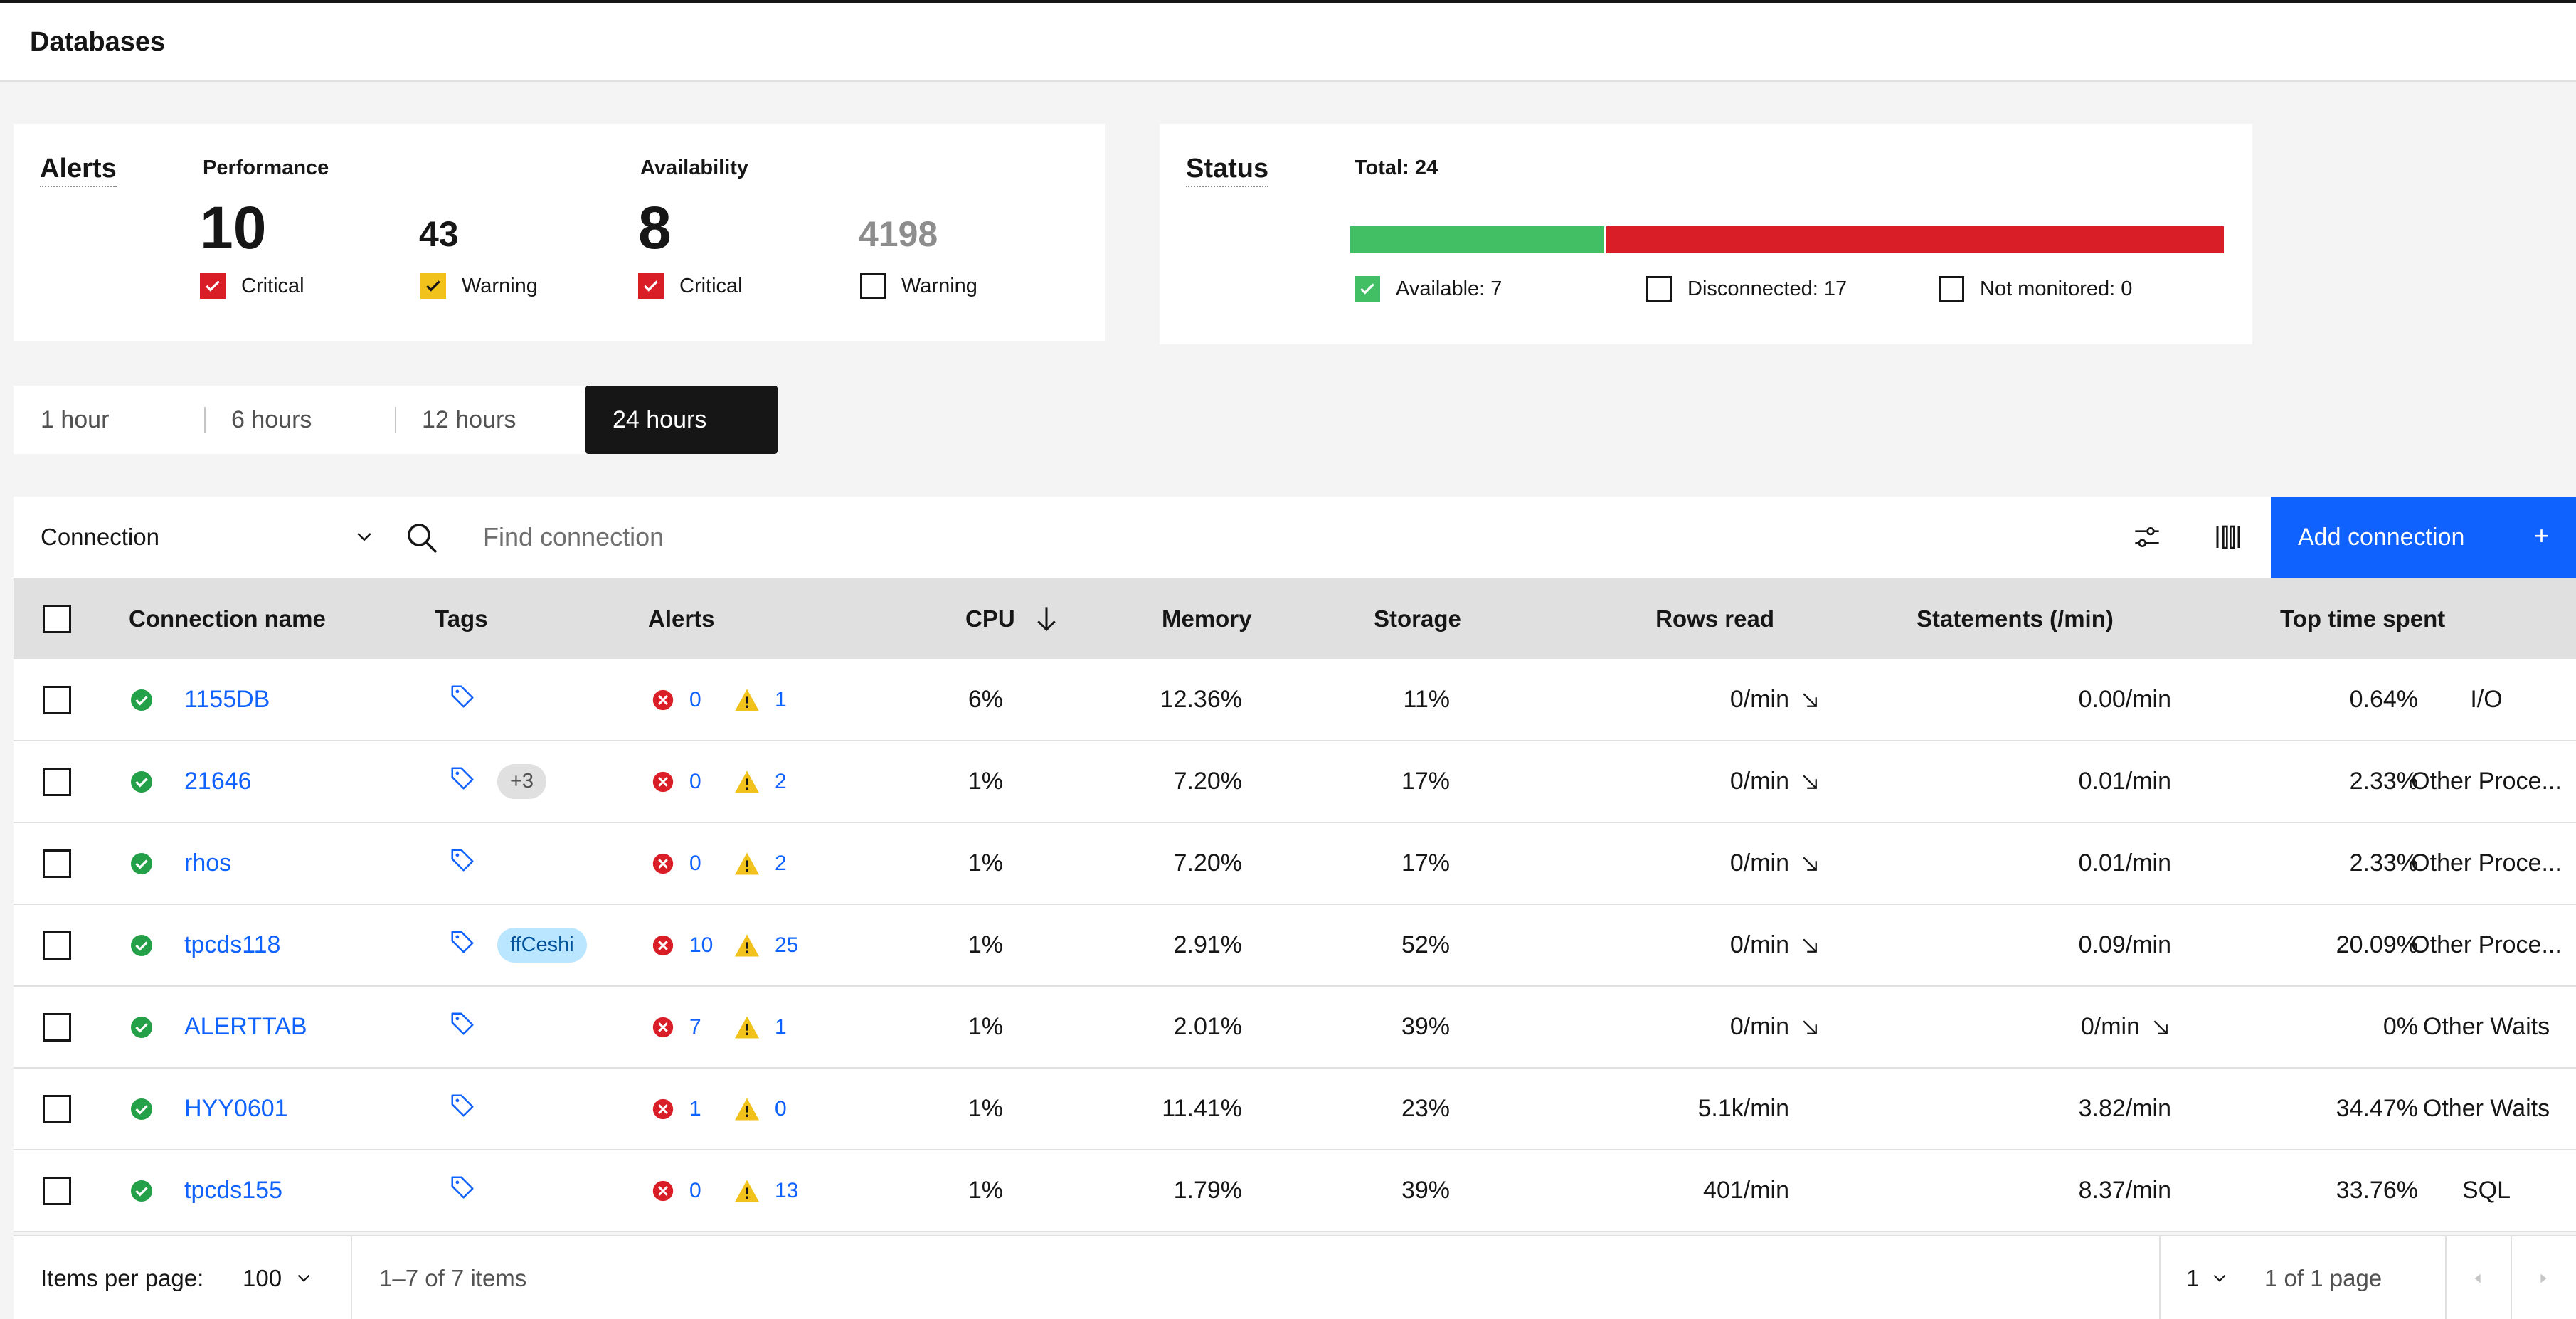 This screenshot has width=2576, height=1319. Describe the element at coordinates (109, 420) in the screenshot. I see `time-tab-1-hour: 1 hour` at that location.